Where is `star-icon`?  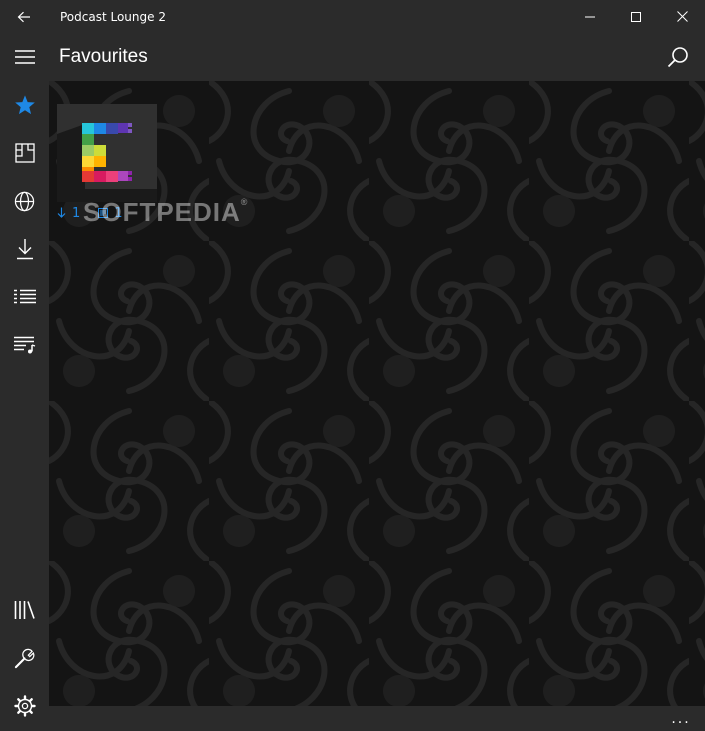 star-icon is located at coordinates (24, 105).